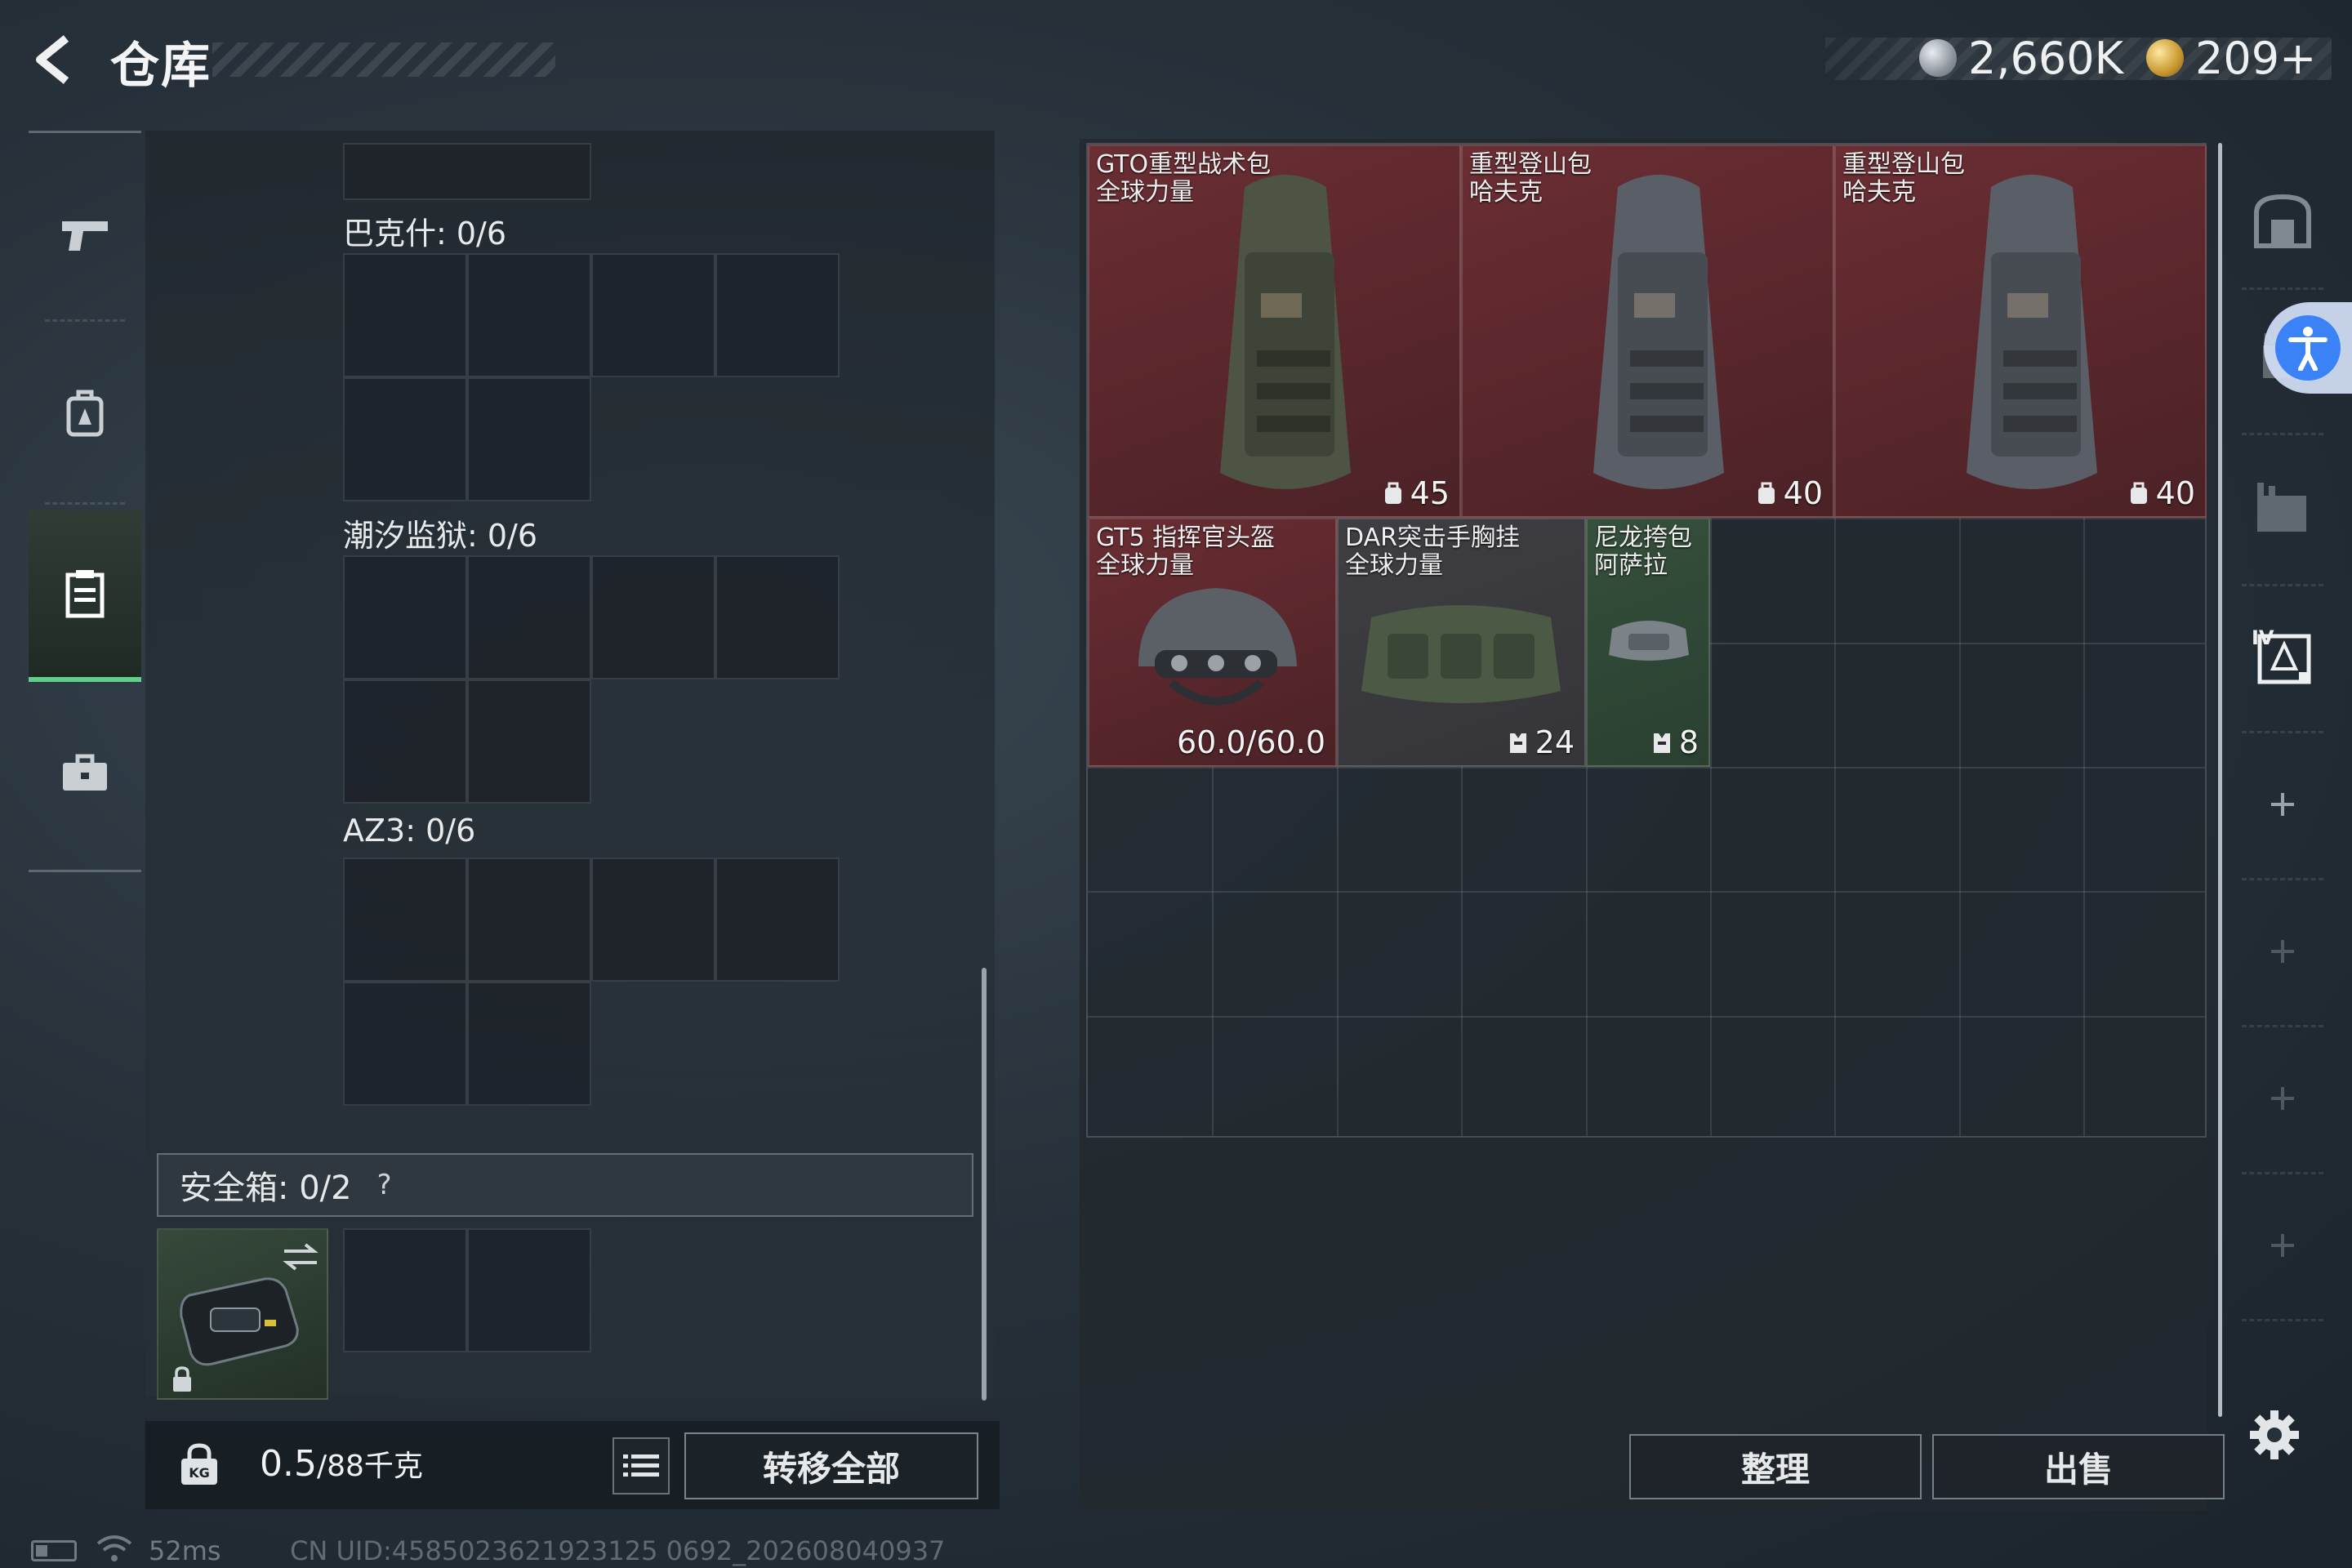 The width and height of the screenshot is (2352, 1568). Describe the element at coordinates (288, 1464) in the screenshot. I see `weight-value: 0.5` at that location.